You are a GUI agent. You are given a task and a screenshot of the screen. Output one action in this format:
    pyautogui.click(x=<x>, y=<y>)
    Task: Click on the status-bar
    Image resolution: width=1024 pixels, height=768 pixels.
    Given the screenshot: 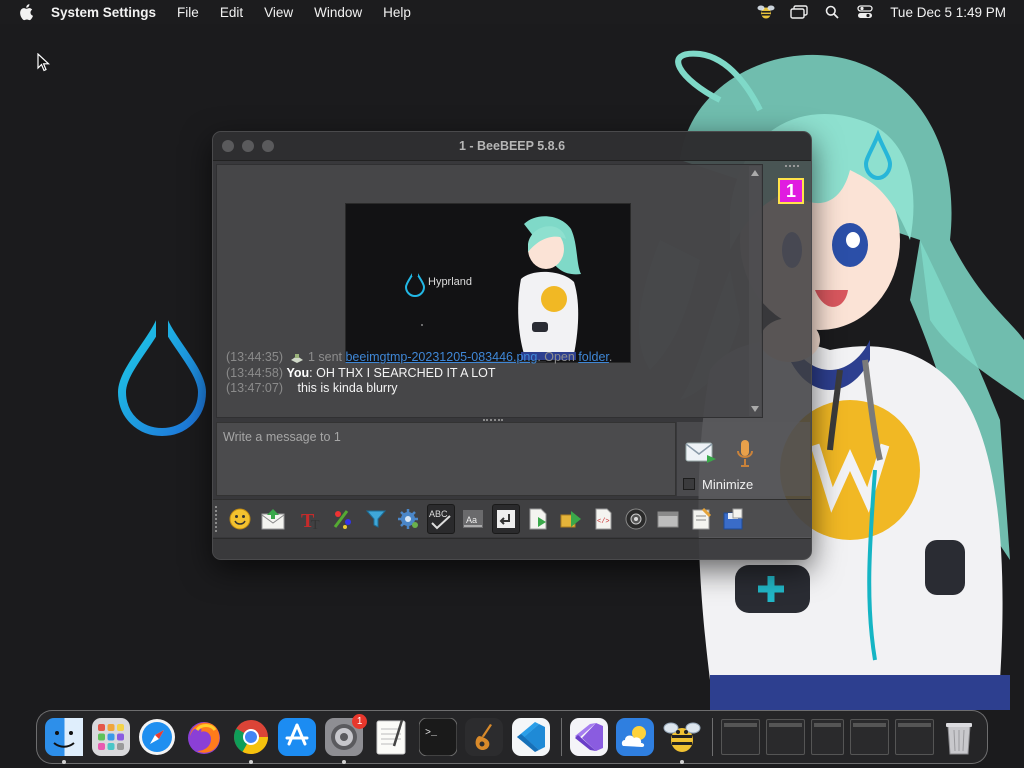 What is the action you would take?
    pyautogui.click(x=512, y=548)
    